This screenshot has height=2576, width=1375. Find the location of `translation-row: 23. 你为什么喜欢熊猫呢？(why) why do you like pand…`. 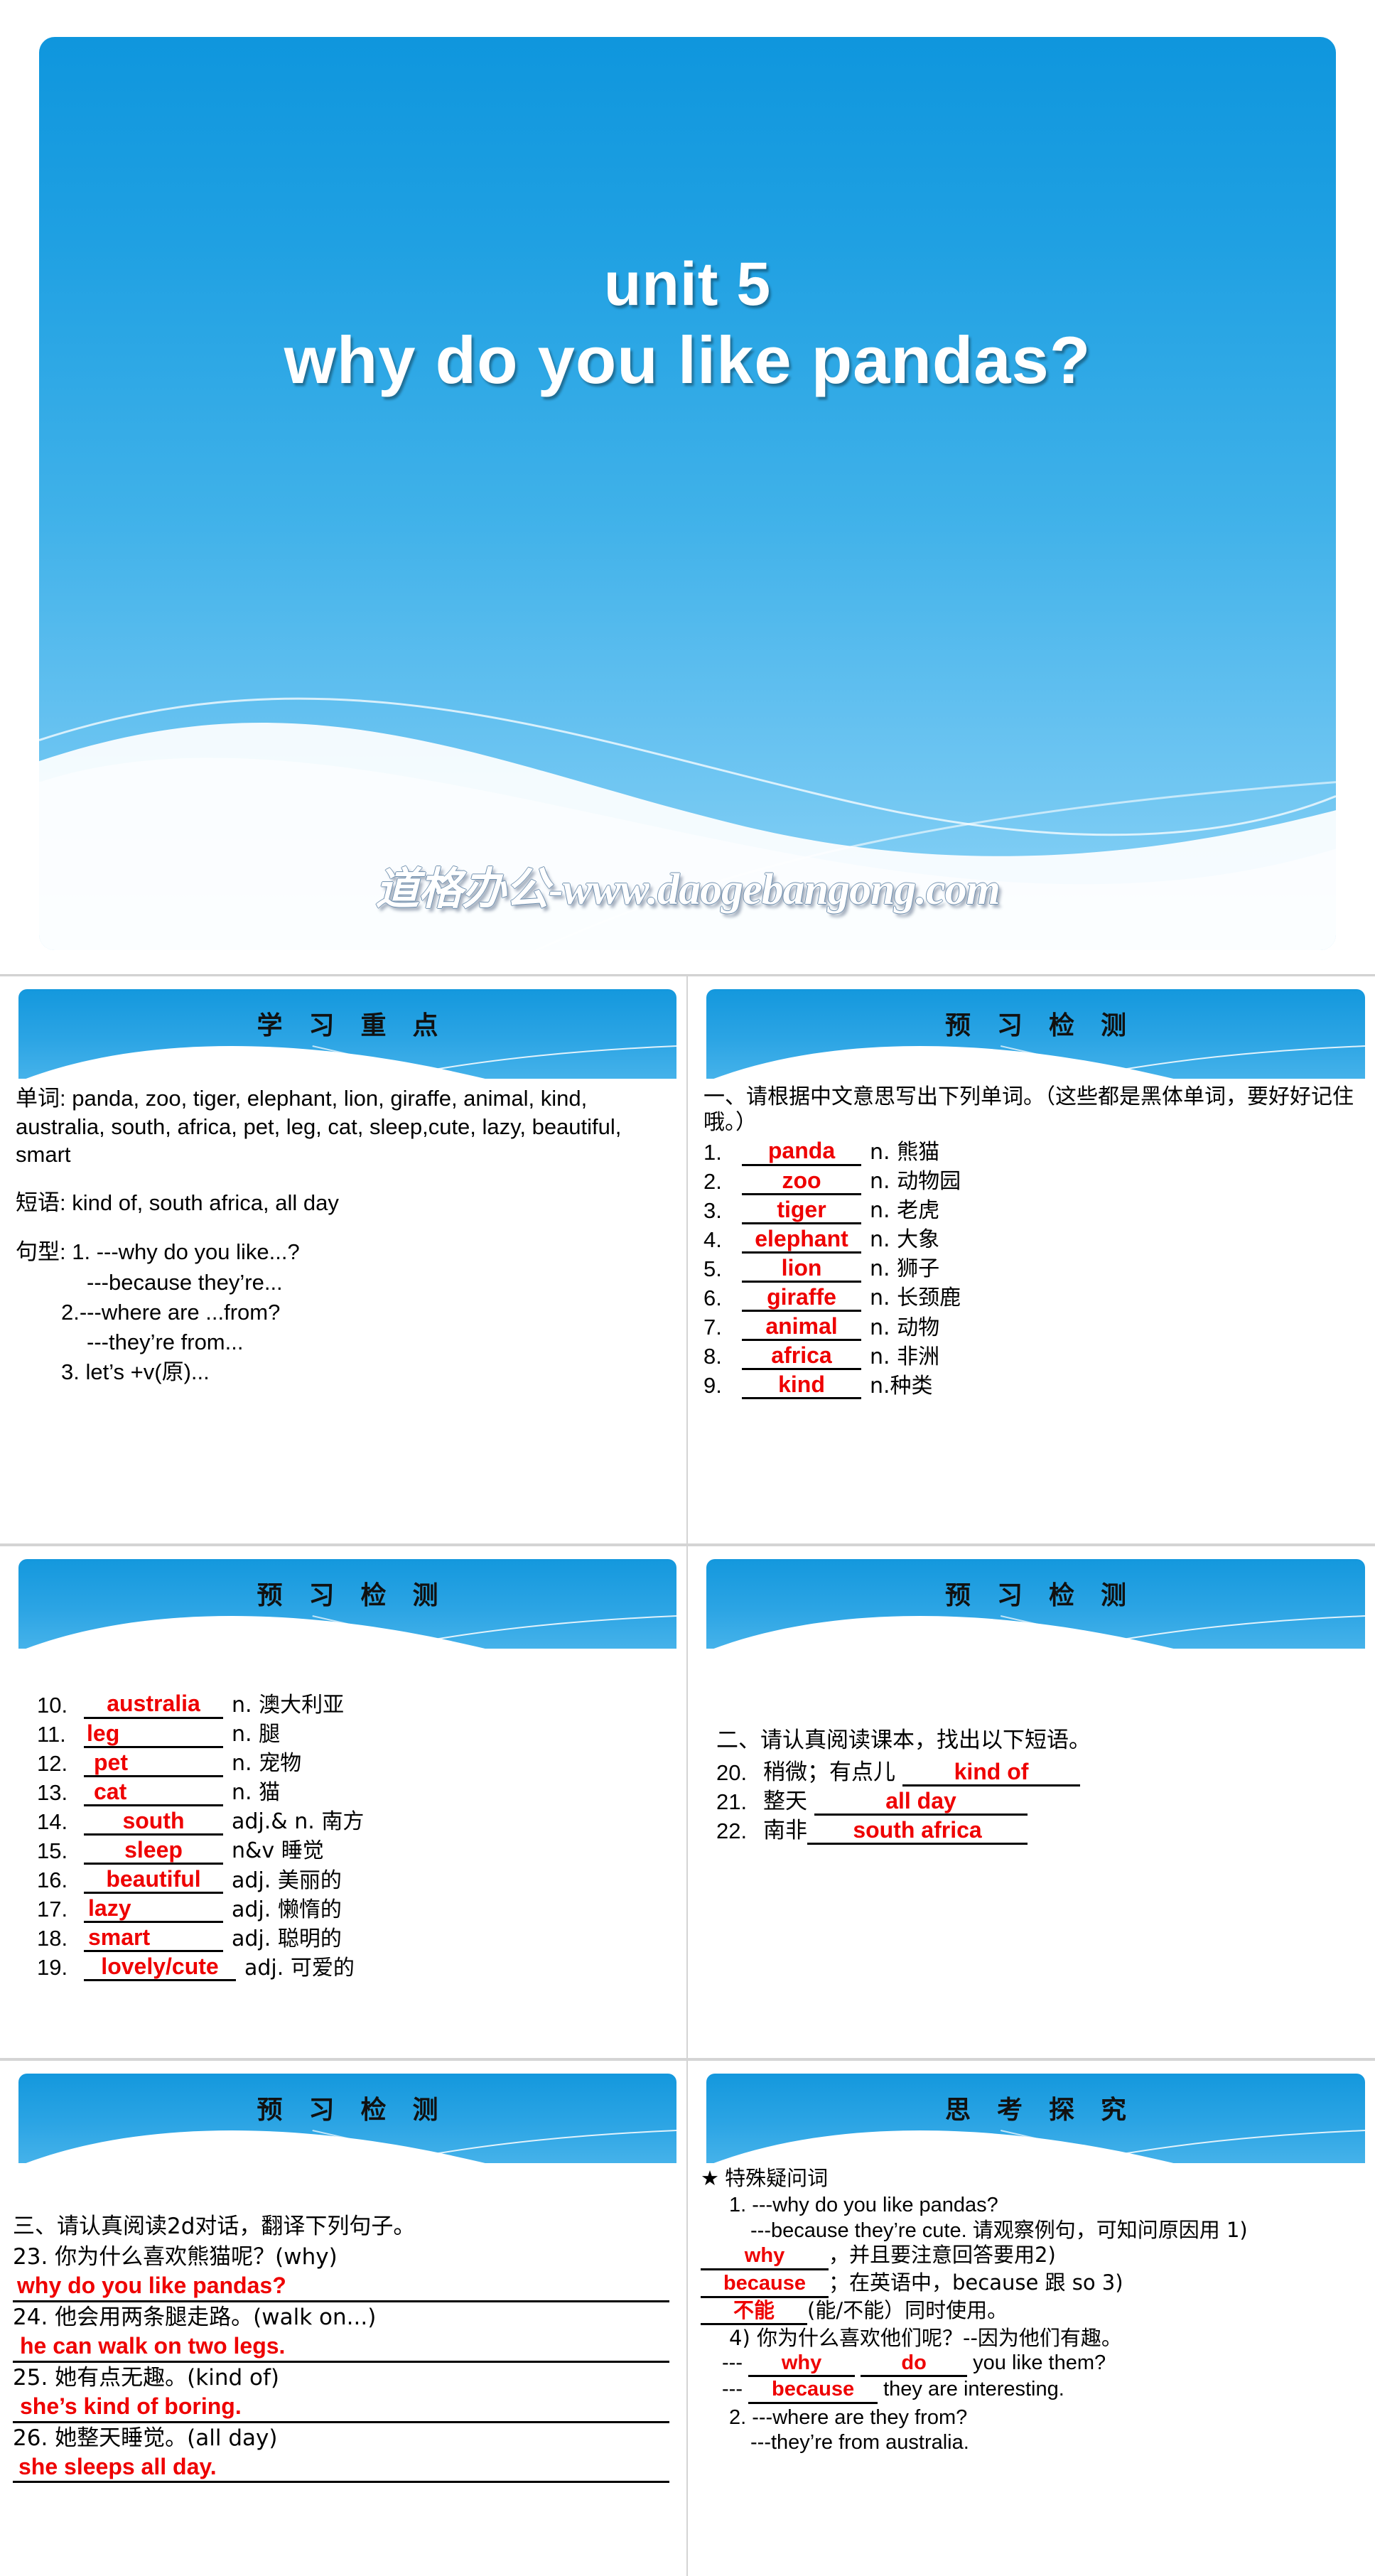

translation-row: 23. 你为什么喜欢熊猫呢？(why) why do you like pand… is located at coordinates (341, 2272).